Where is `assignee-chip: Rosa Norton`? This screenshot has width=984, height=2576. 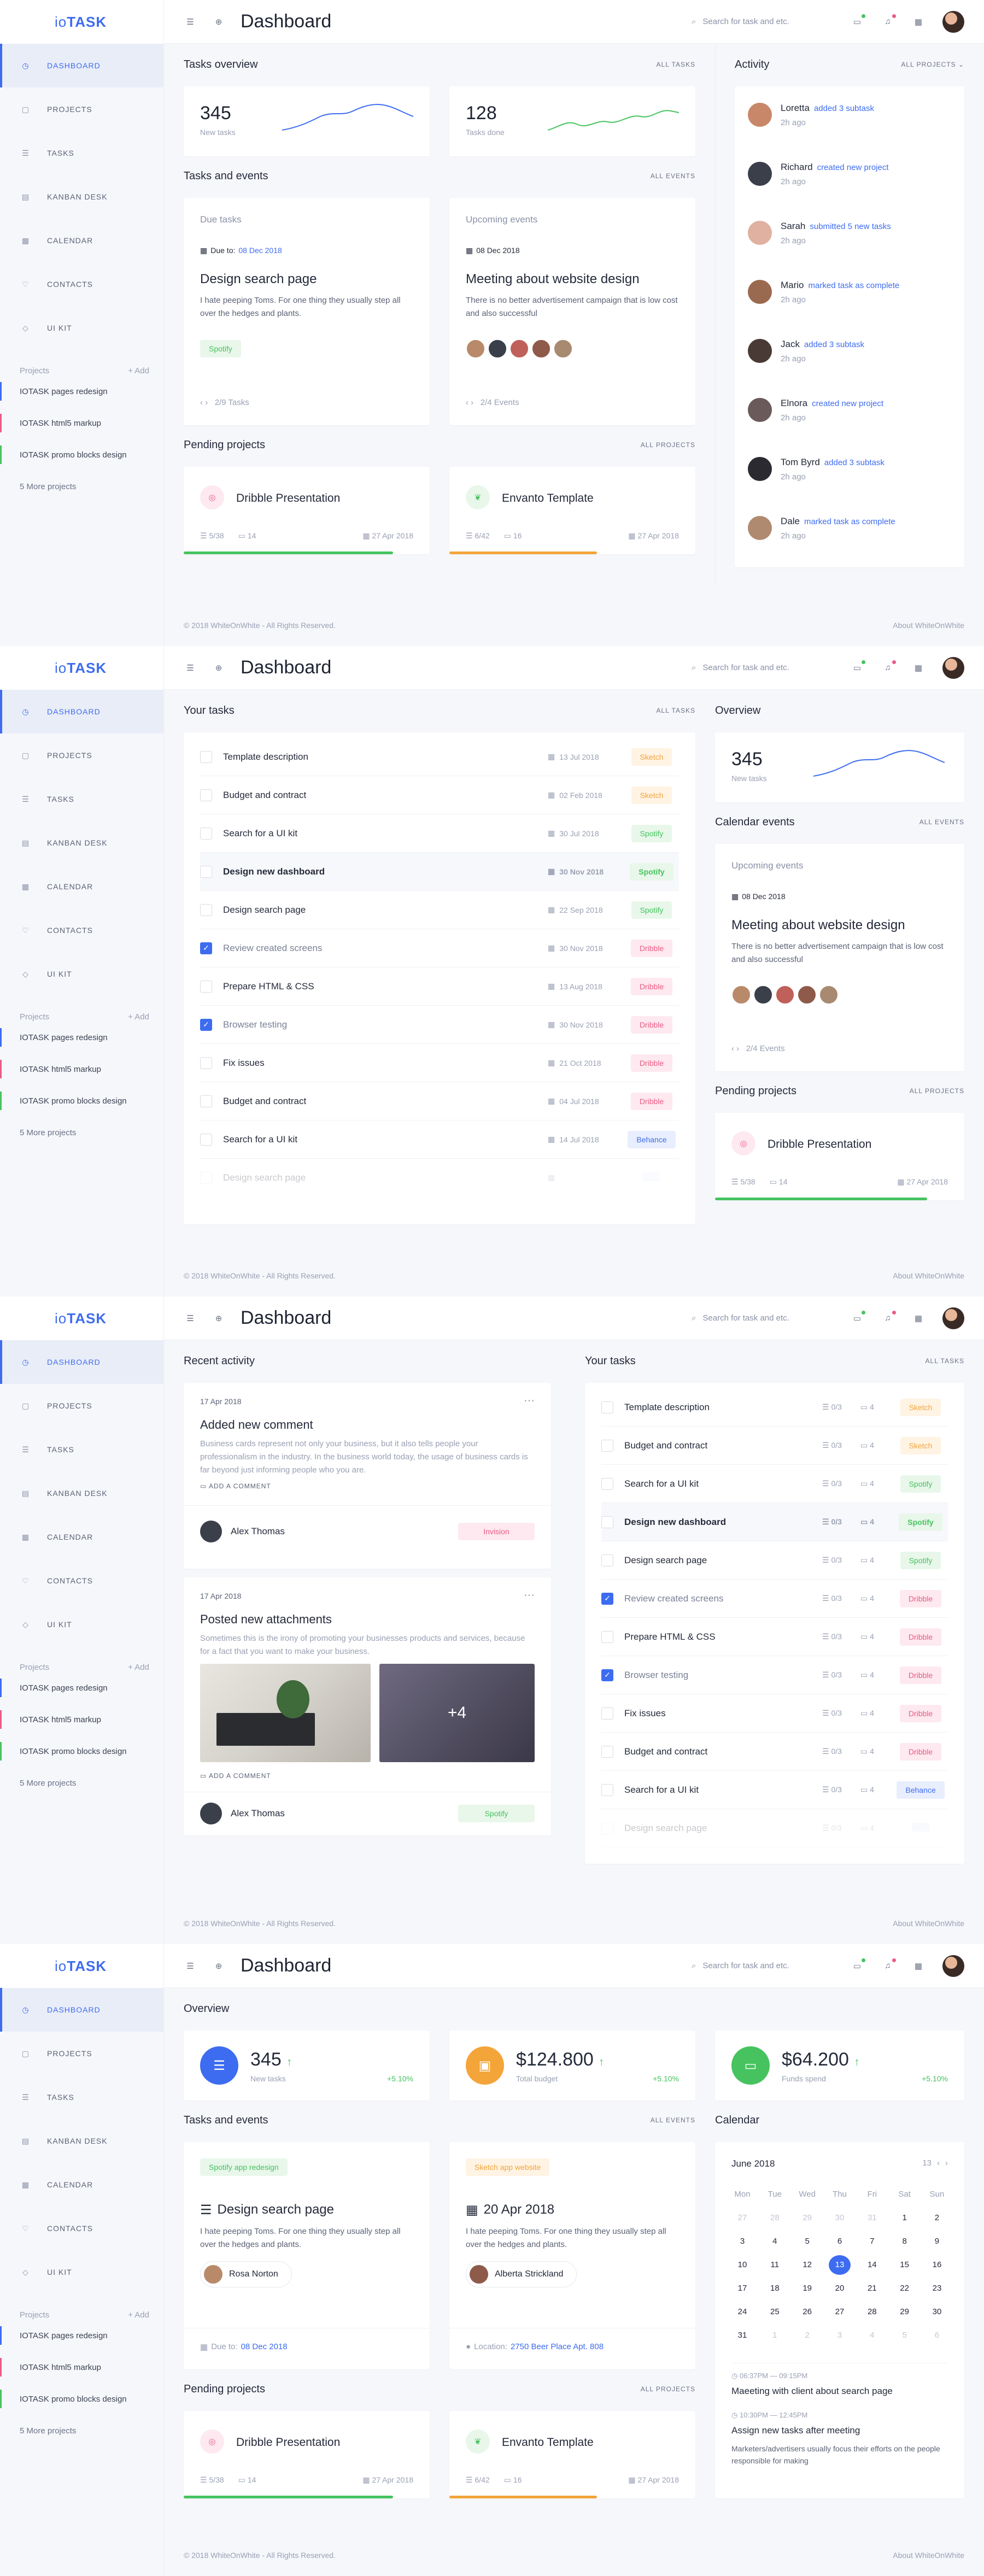
assignee-chip: Rosa Norton is located at coordinates (246, 2274).